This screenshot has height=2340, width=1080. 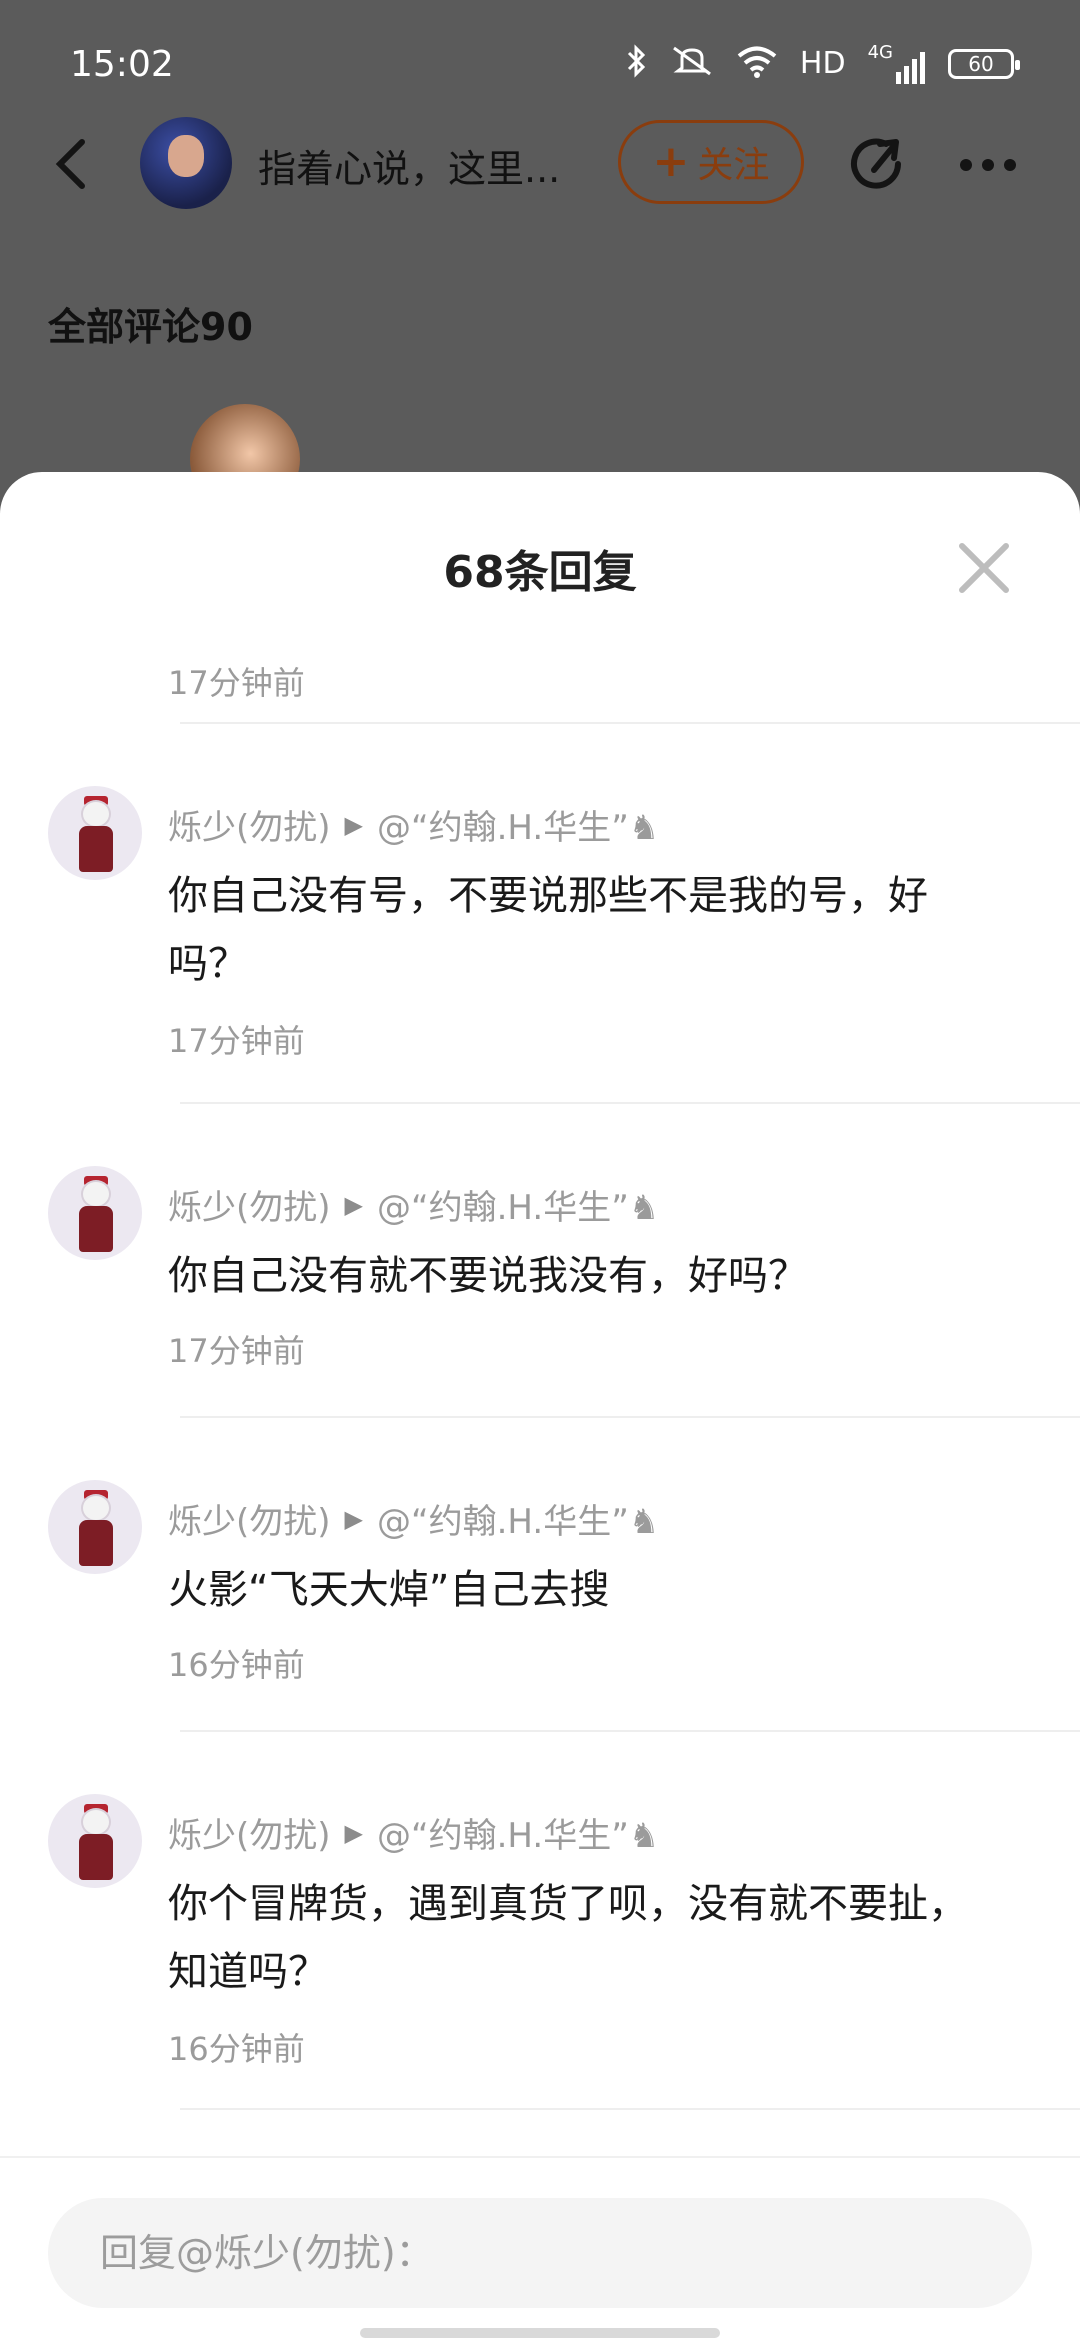 I want to click on reply-text: 火影“飞天大焯”自己去搜, so click(x=389, y=1590).